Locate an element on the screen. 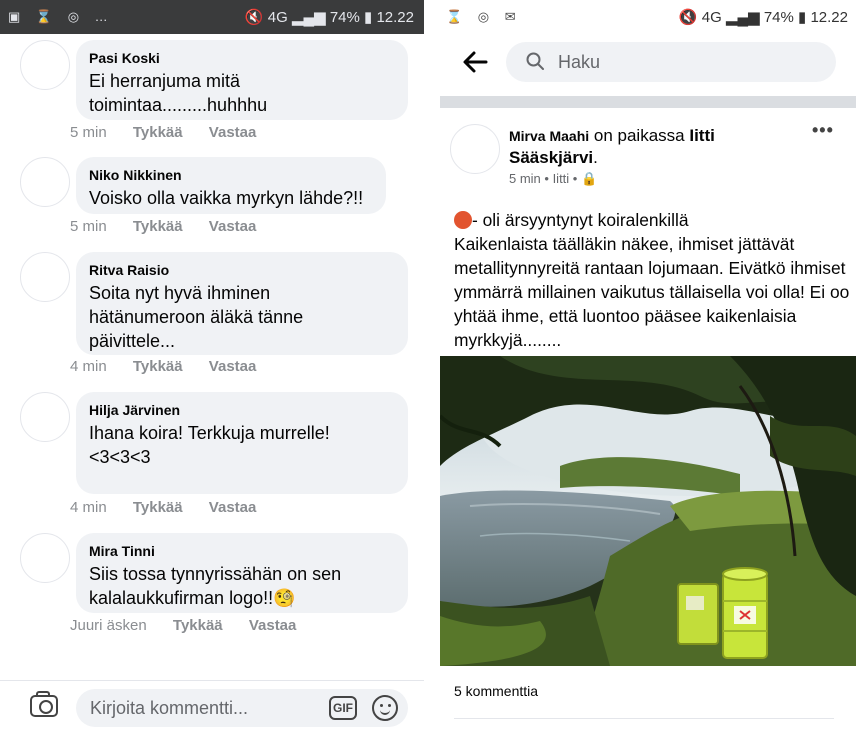  location-name-line2: Sääskjärvi is located at coordinates (551, 157).